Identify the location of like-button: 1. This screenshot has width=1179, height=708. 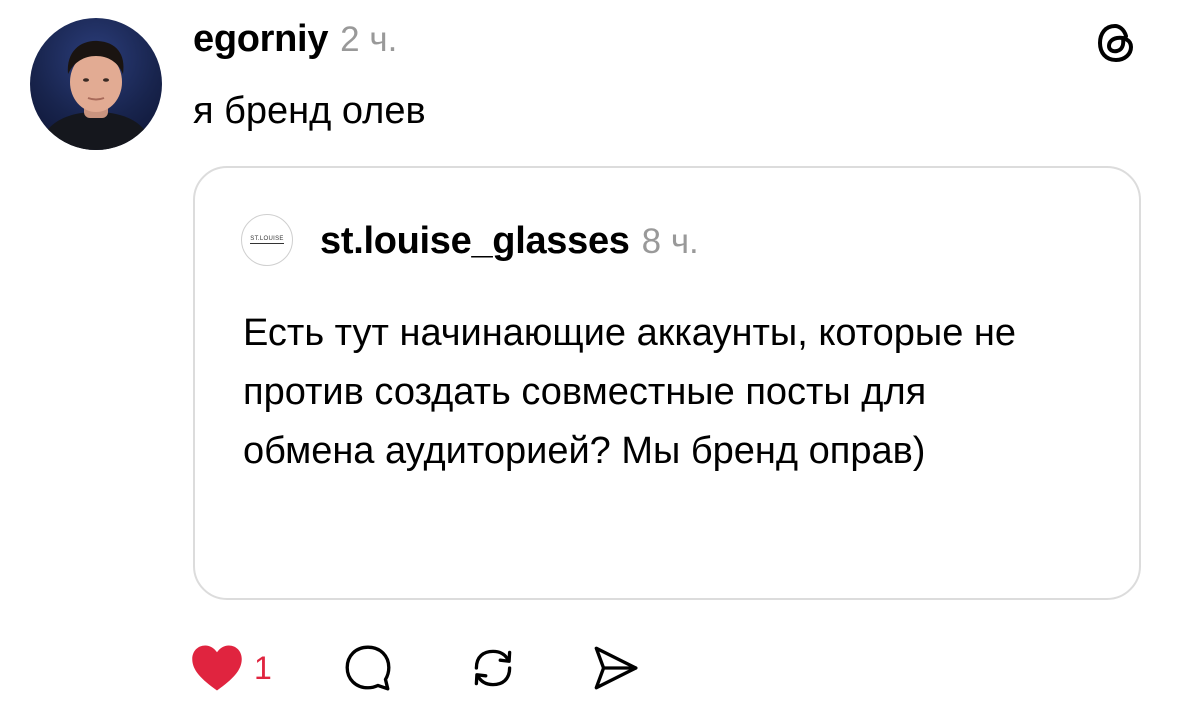
(231, 668).